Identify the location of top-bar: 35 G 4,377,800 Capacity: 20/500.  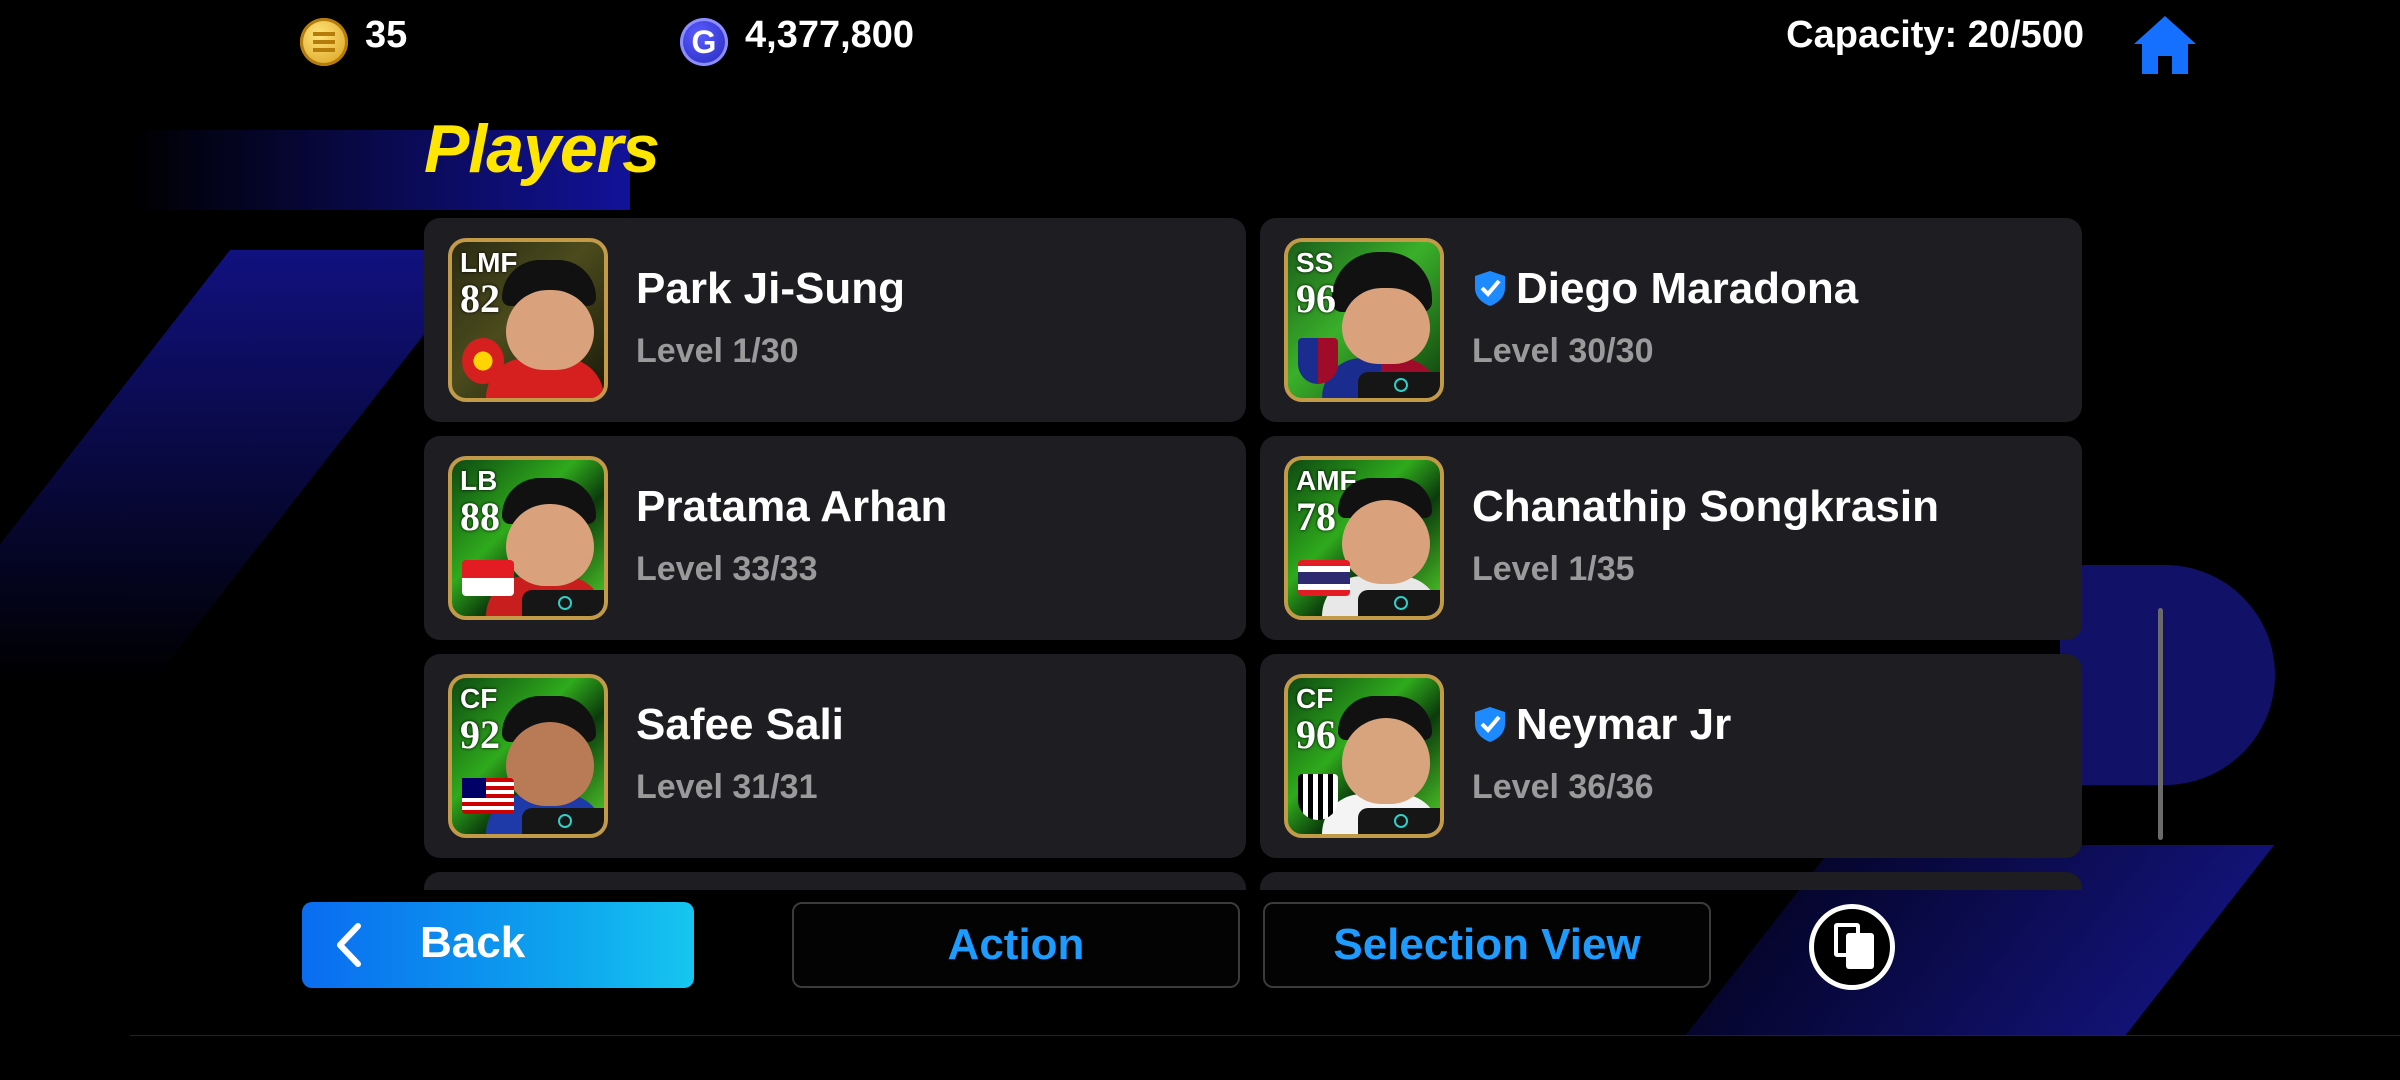
(1200, 40).